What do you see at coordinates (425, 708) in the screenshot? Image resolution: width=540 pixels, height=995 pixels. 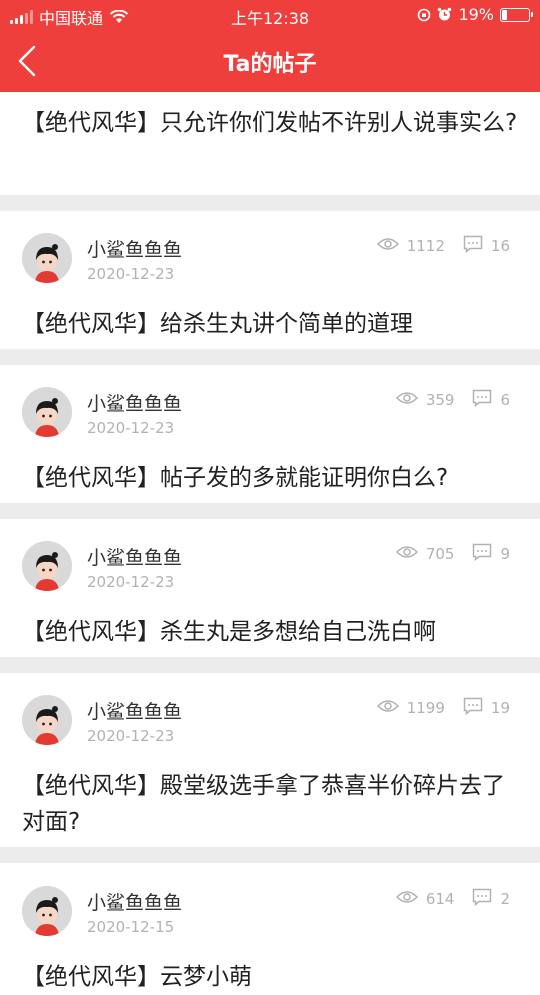 I see `view-count: 1199` at bounding box center [425, 708].